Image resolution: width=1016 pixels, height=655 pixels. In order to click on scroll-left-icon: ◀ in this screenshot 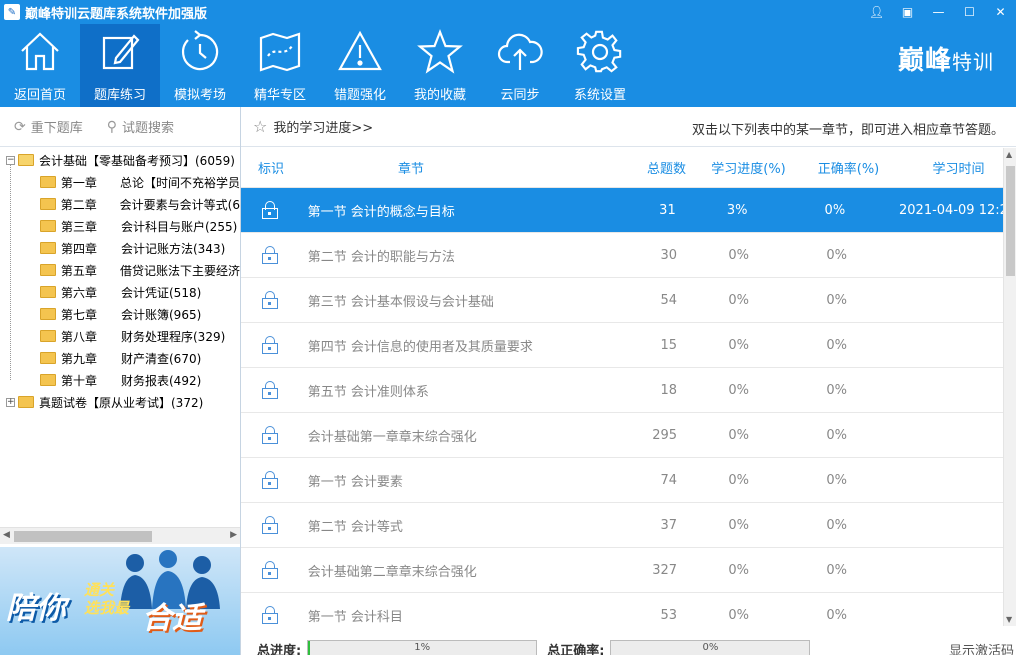, I will do `click(6, 535)`.